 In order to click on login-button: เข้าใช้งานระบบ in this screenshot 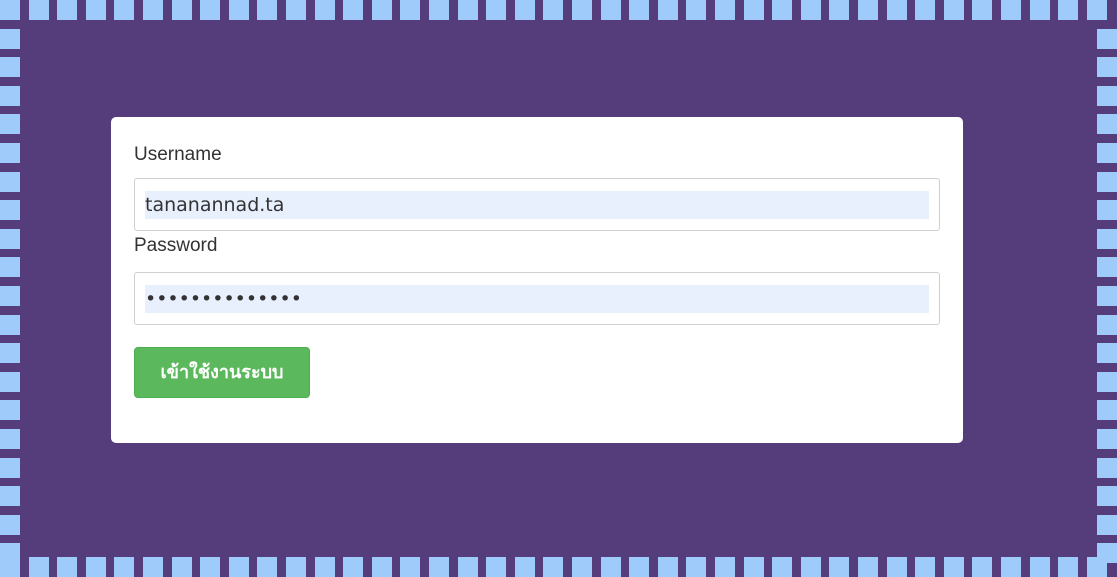, I will do `click(222, 372)`.